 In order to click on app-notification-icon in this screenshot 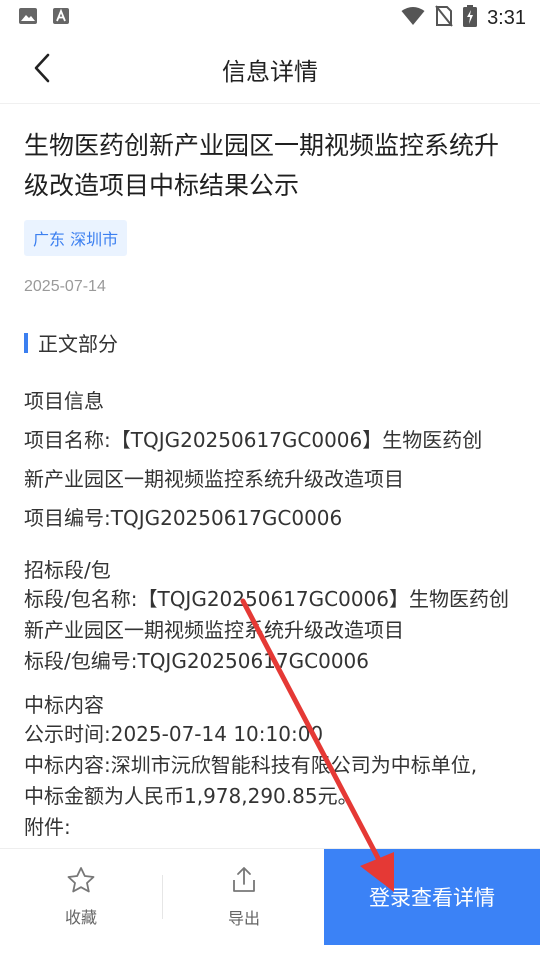, I will do `click(61, 18)`.